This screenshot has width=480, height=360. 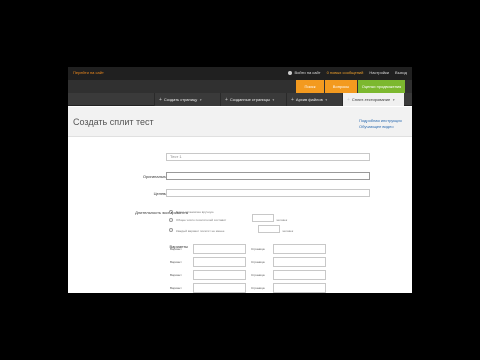 What do you see at coordinates (290, 72) in the screenshot?
I see `user-icon` at bounding box center [290, 72].